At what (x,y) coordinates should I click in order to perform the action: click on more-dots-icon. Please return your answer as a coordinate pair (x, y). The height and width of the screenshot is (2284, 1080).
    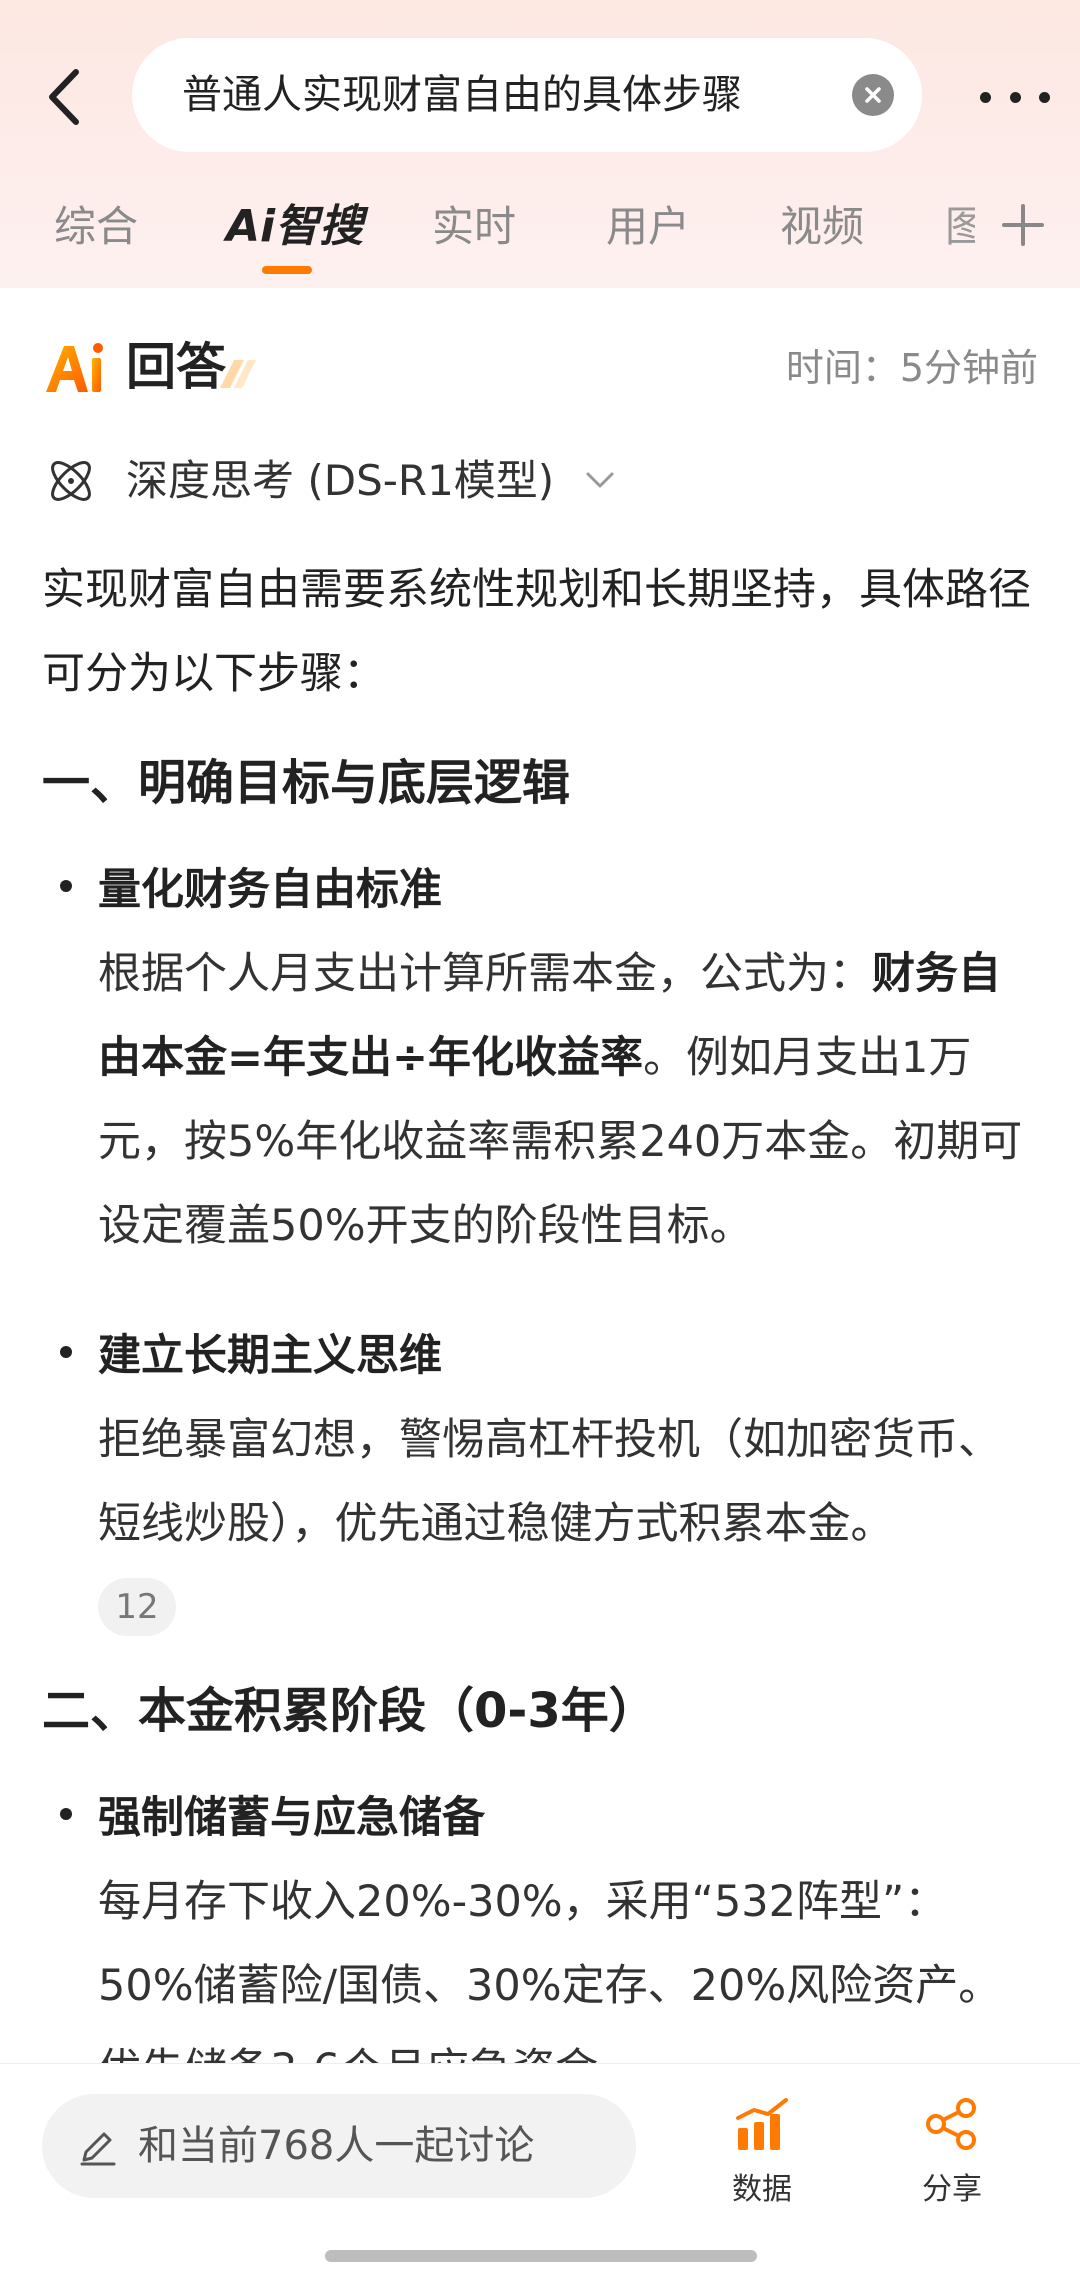
    Looking at the image, I should click on (985, 97).